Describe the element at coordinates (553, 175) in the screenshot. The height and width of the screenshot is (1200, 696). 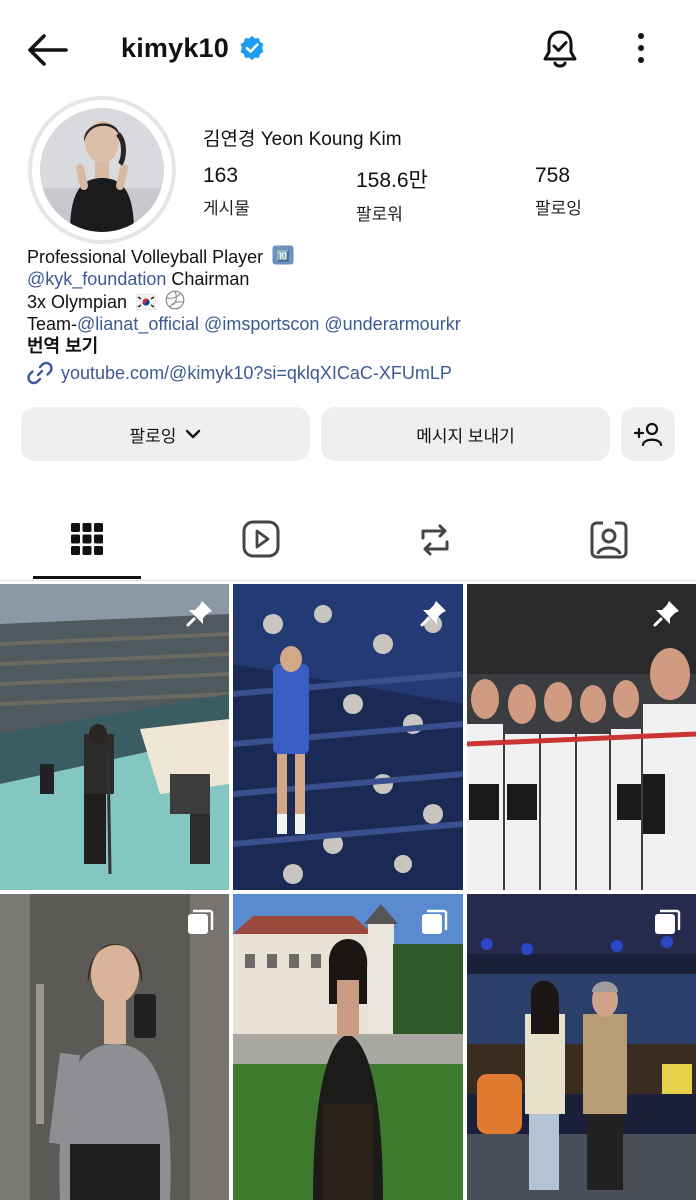
I see `stat-value: 758` at that location.